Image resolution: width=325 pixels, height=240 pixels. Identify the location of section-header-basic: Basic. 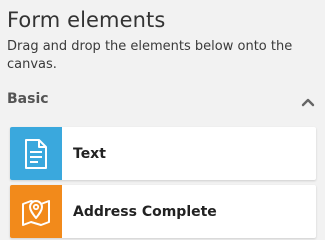
(162, 101).